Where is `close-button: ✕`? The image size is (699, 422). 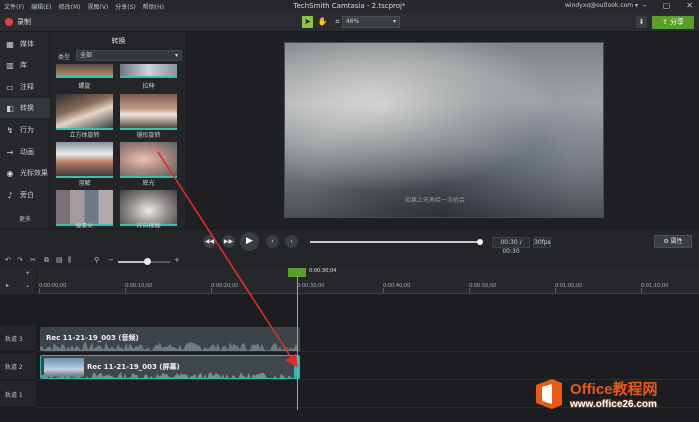 close-button: ✕ is located at coordinates (689, 5).